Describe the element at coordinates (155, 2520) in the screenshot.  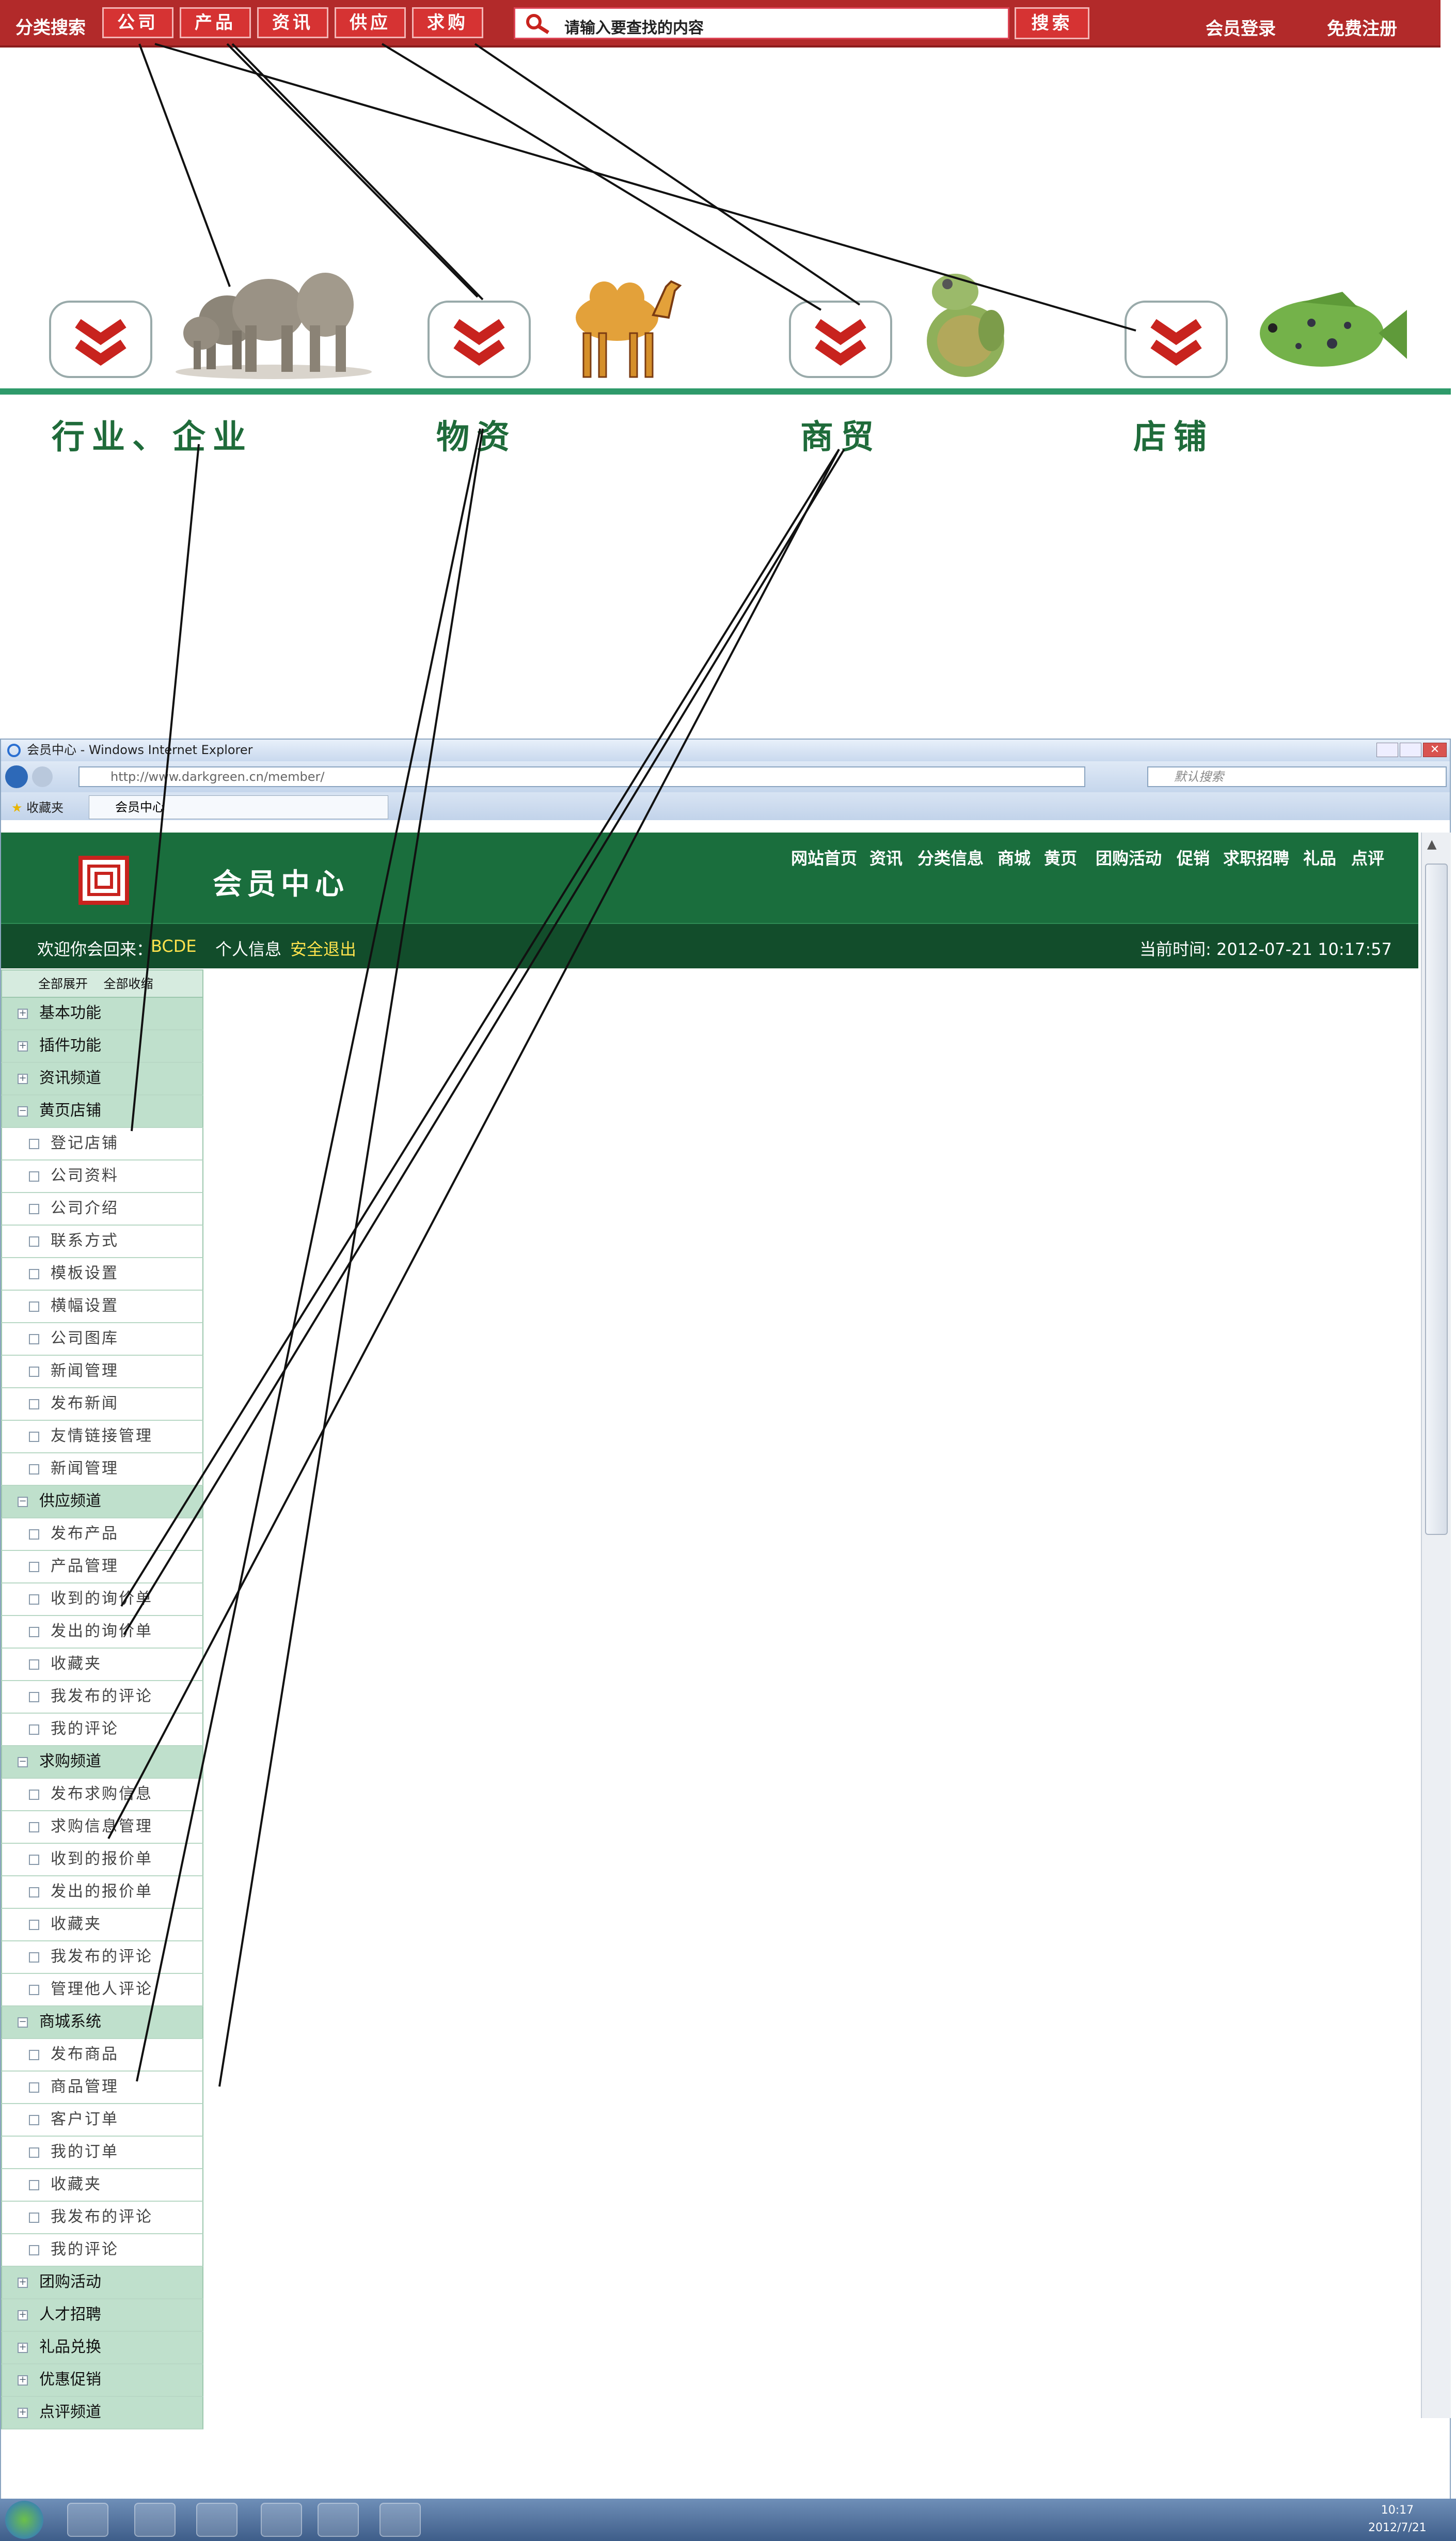
I see `taskbar-app-icon` at that location.